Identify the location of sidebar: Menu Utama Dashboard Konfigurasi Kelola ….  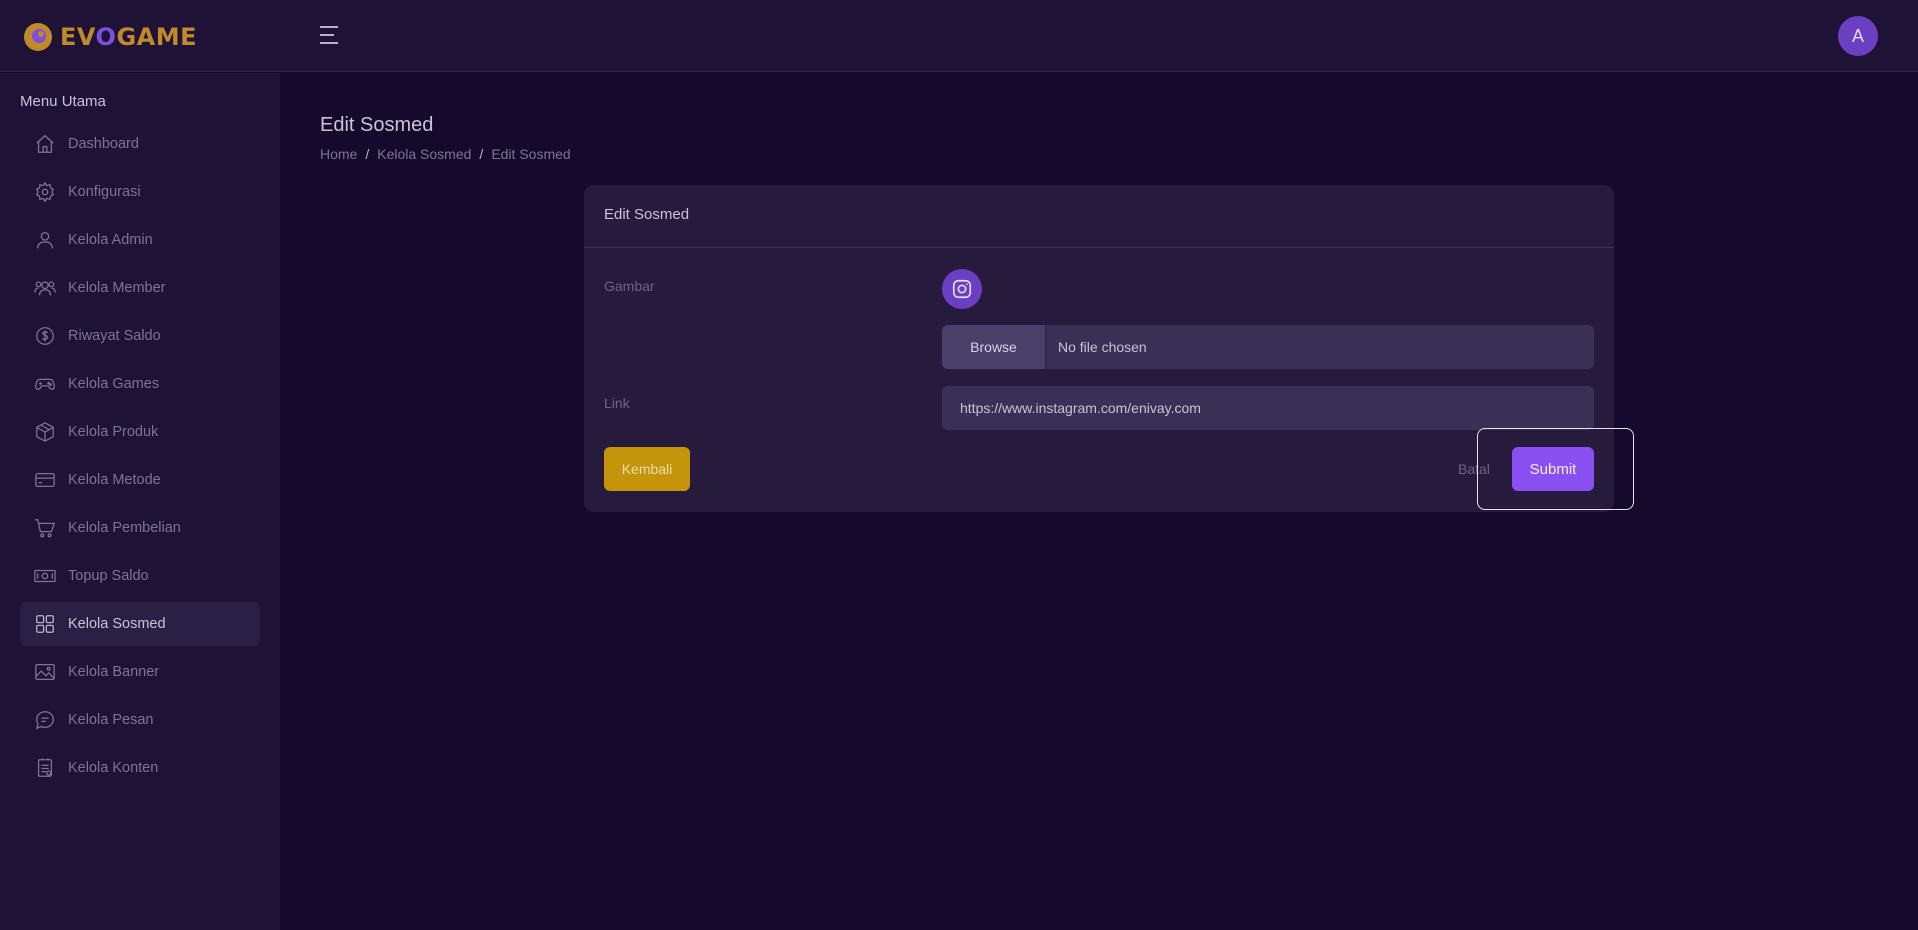
(140, 501).